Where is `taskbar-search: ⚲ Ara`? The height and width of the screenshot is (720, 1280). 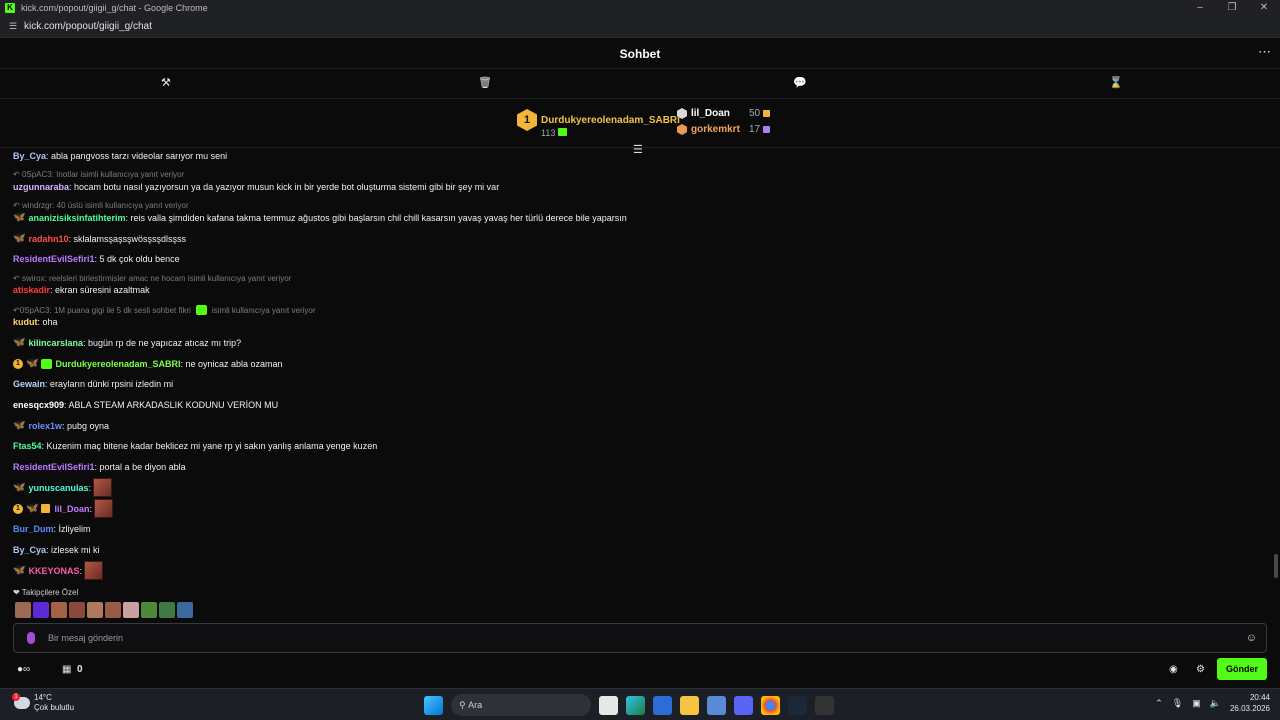 taskbar-search: ⚲ Ara is located at coordinates (521, 705).